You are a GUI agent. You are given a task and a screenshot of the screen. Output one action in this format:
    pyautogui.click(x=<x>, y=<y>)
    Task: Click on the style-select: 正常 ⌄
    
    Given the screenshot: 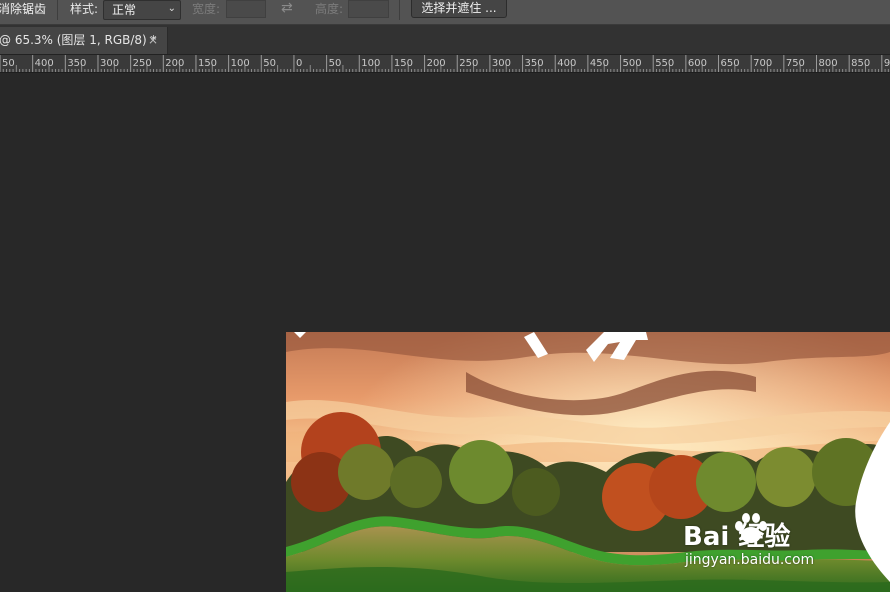 What is the action you would take?
    pyautogui.click(x=142, y=10)
    